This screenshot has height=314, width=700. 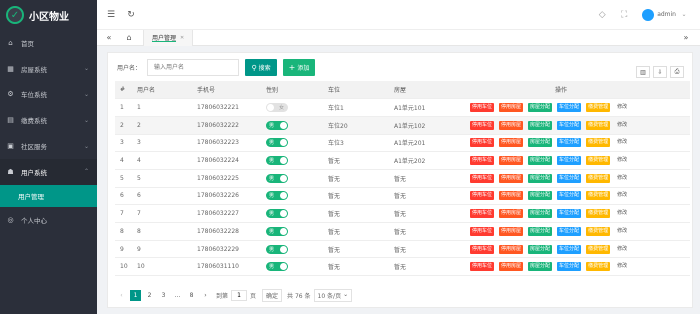 I want to click on sidebar-item-profile: ◎ 个人中心, so click(x=48, y=220).